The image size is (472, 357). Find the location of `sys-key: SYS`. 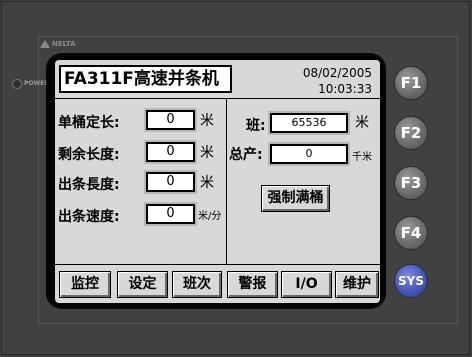

sys-key: SYS is located at coordinates (411, 281).